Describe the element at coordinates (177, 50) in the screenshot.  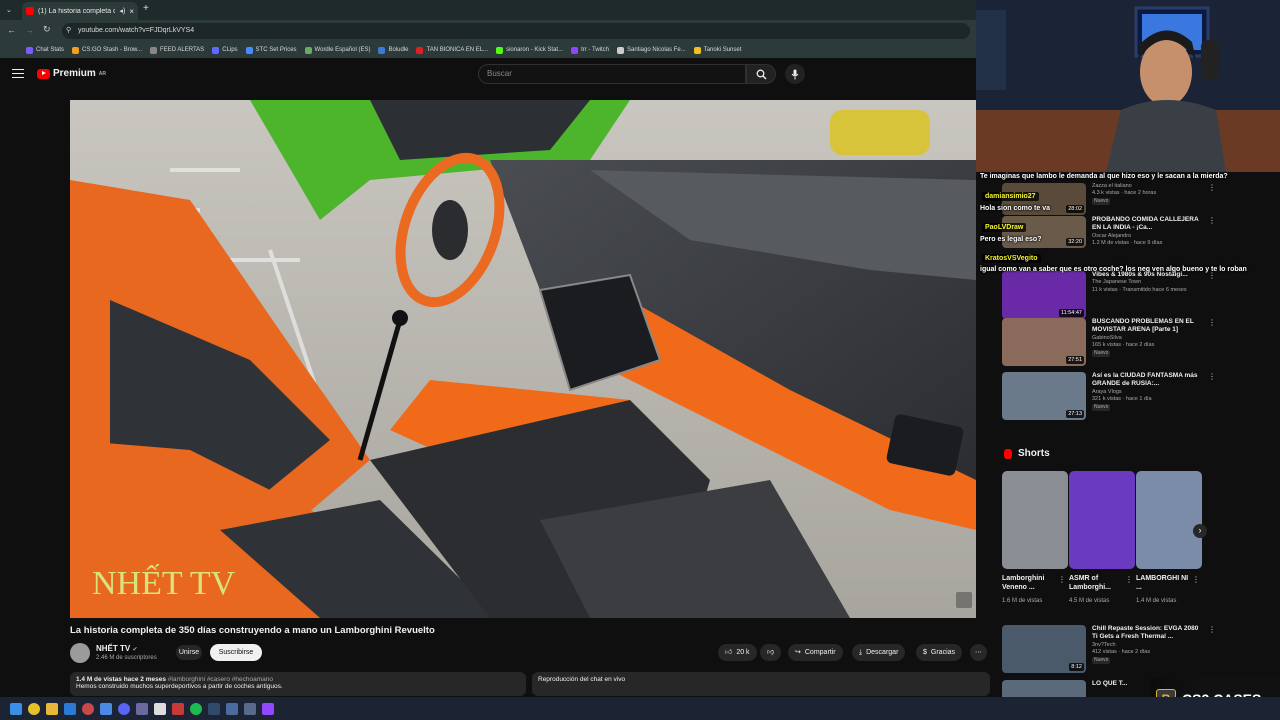
I see `bookmark-item: FEED ALERTAS` at that location.